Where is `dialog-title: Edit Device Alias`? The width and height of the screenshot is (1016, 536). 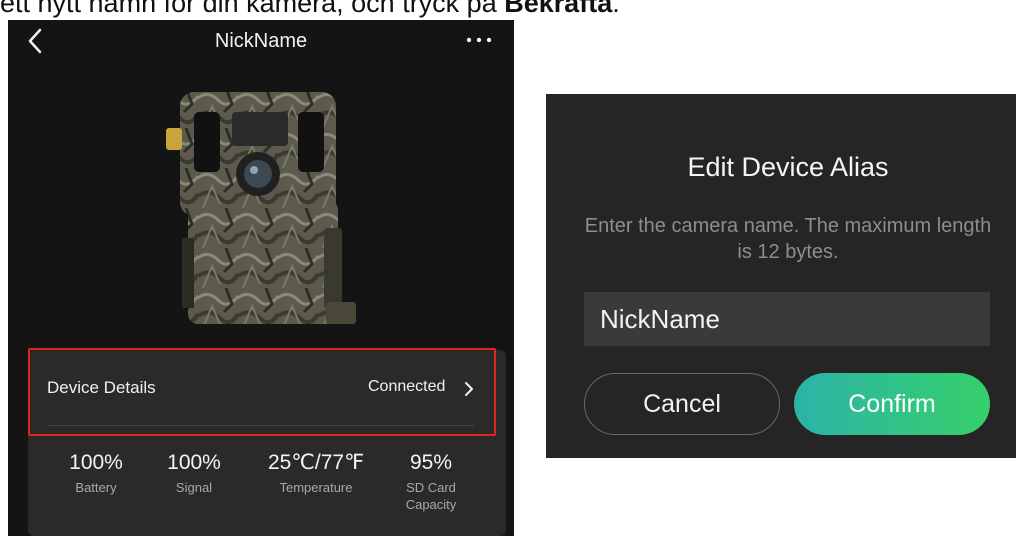 dialog-title: Edit Device Alias is located at coordinates (788, 167).